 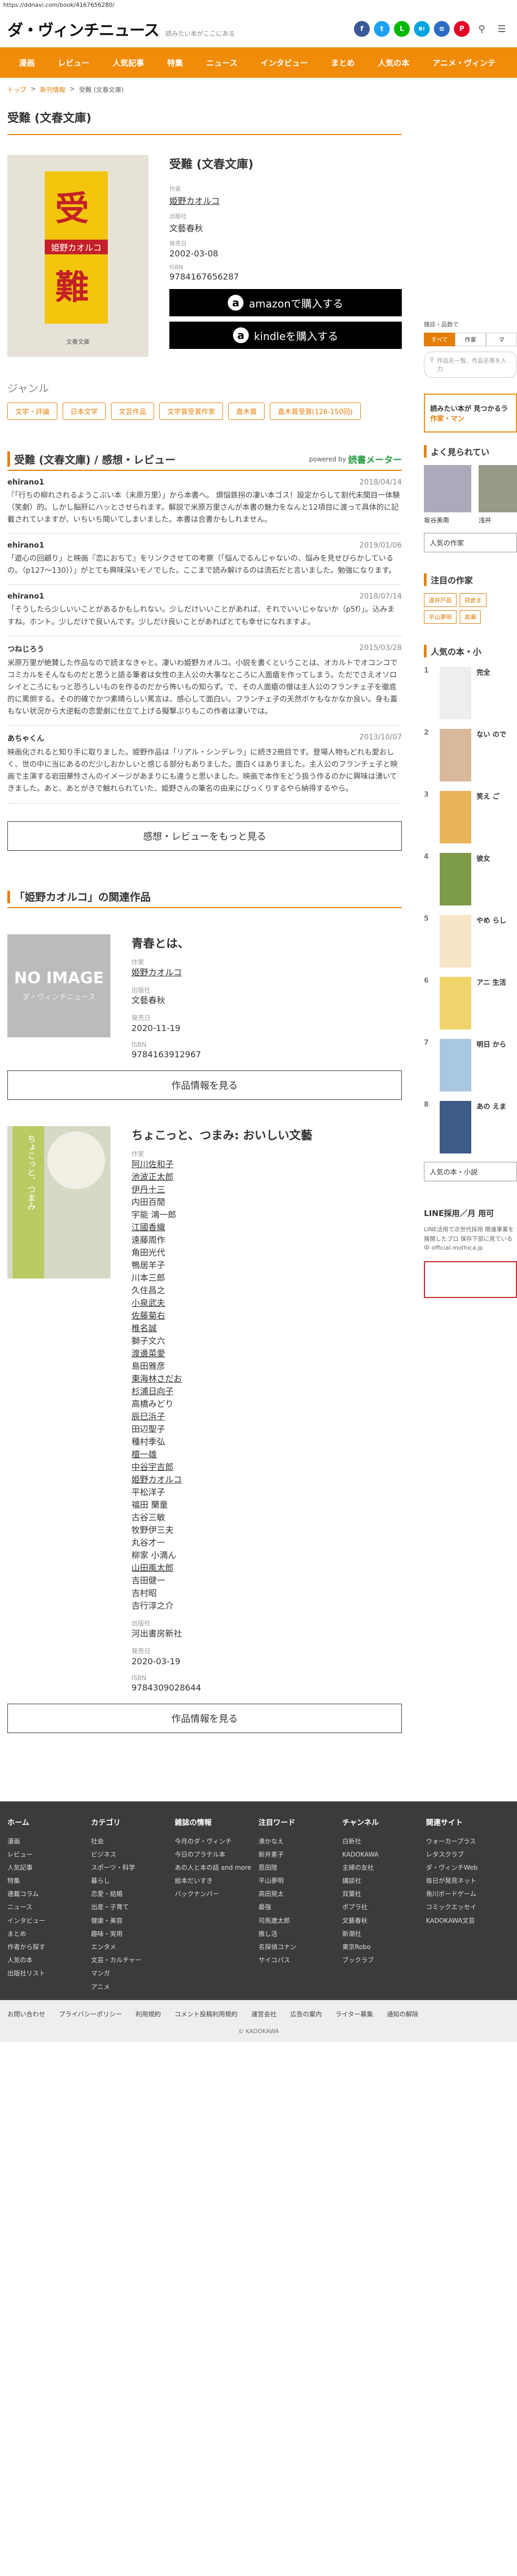 What do you see at coordinates (285, 335) in the screenshot?
I see `kindle-buy-button: a kindleを購入する` at bounding box center [285, 335].